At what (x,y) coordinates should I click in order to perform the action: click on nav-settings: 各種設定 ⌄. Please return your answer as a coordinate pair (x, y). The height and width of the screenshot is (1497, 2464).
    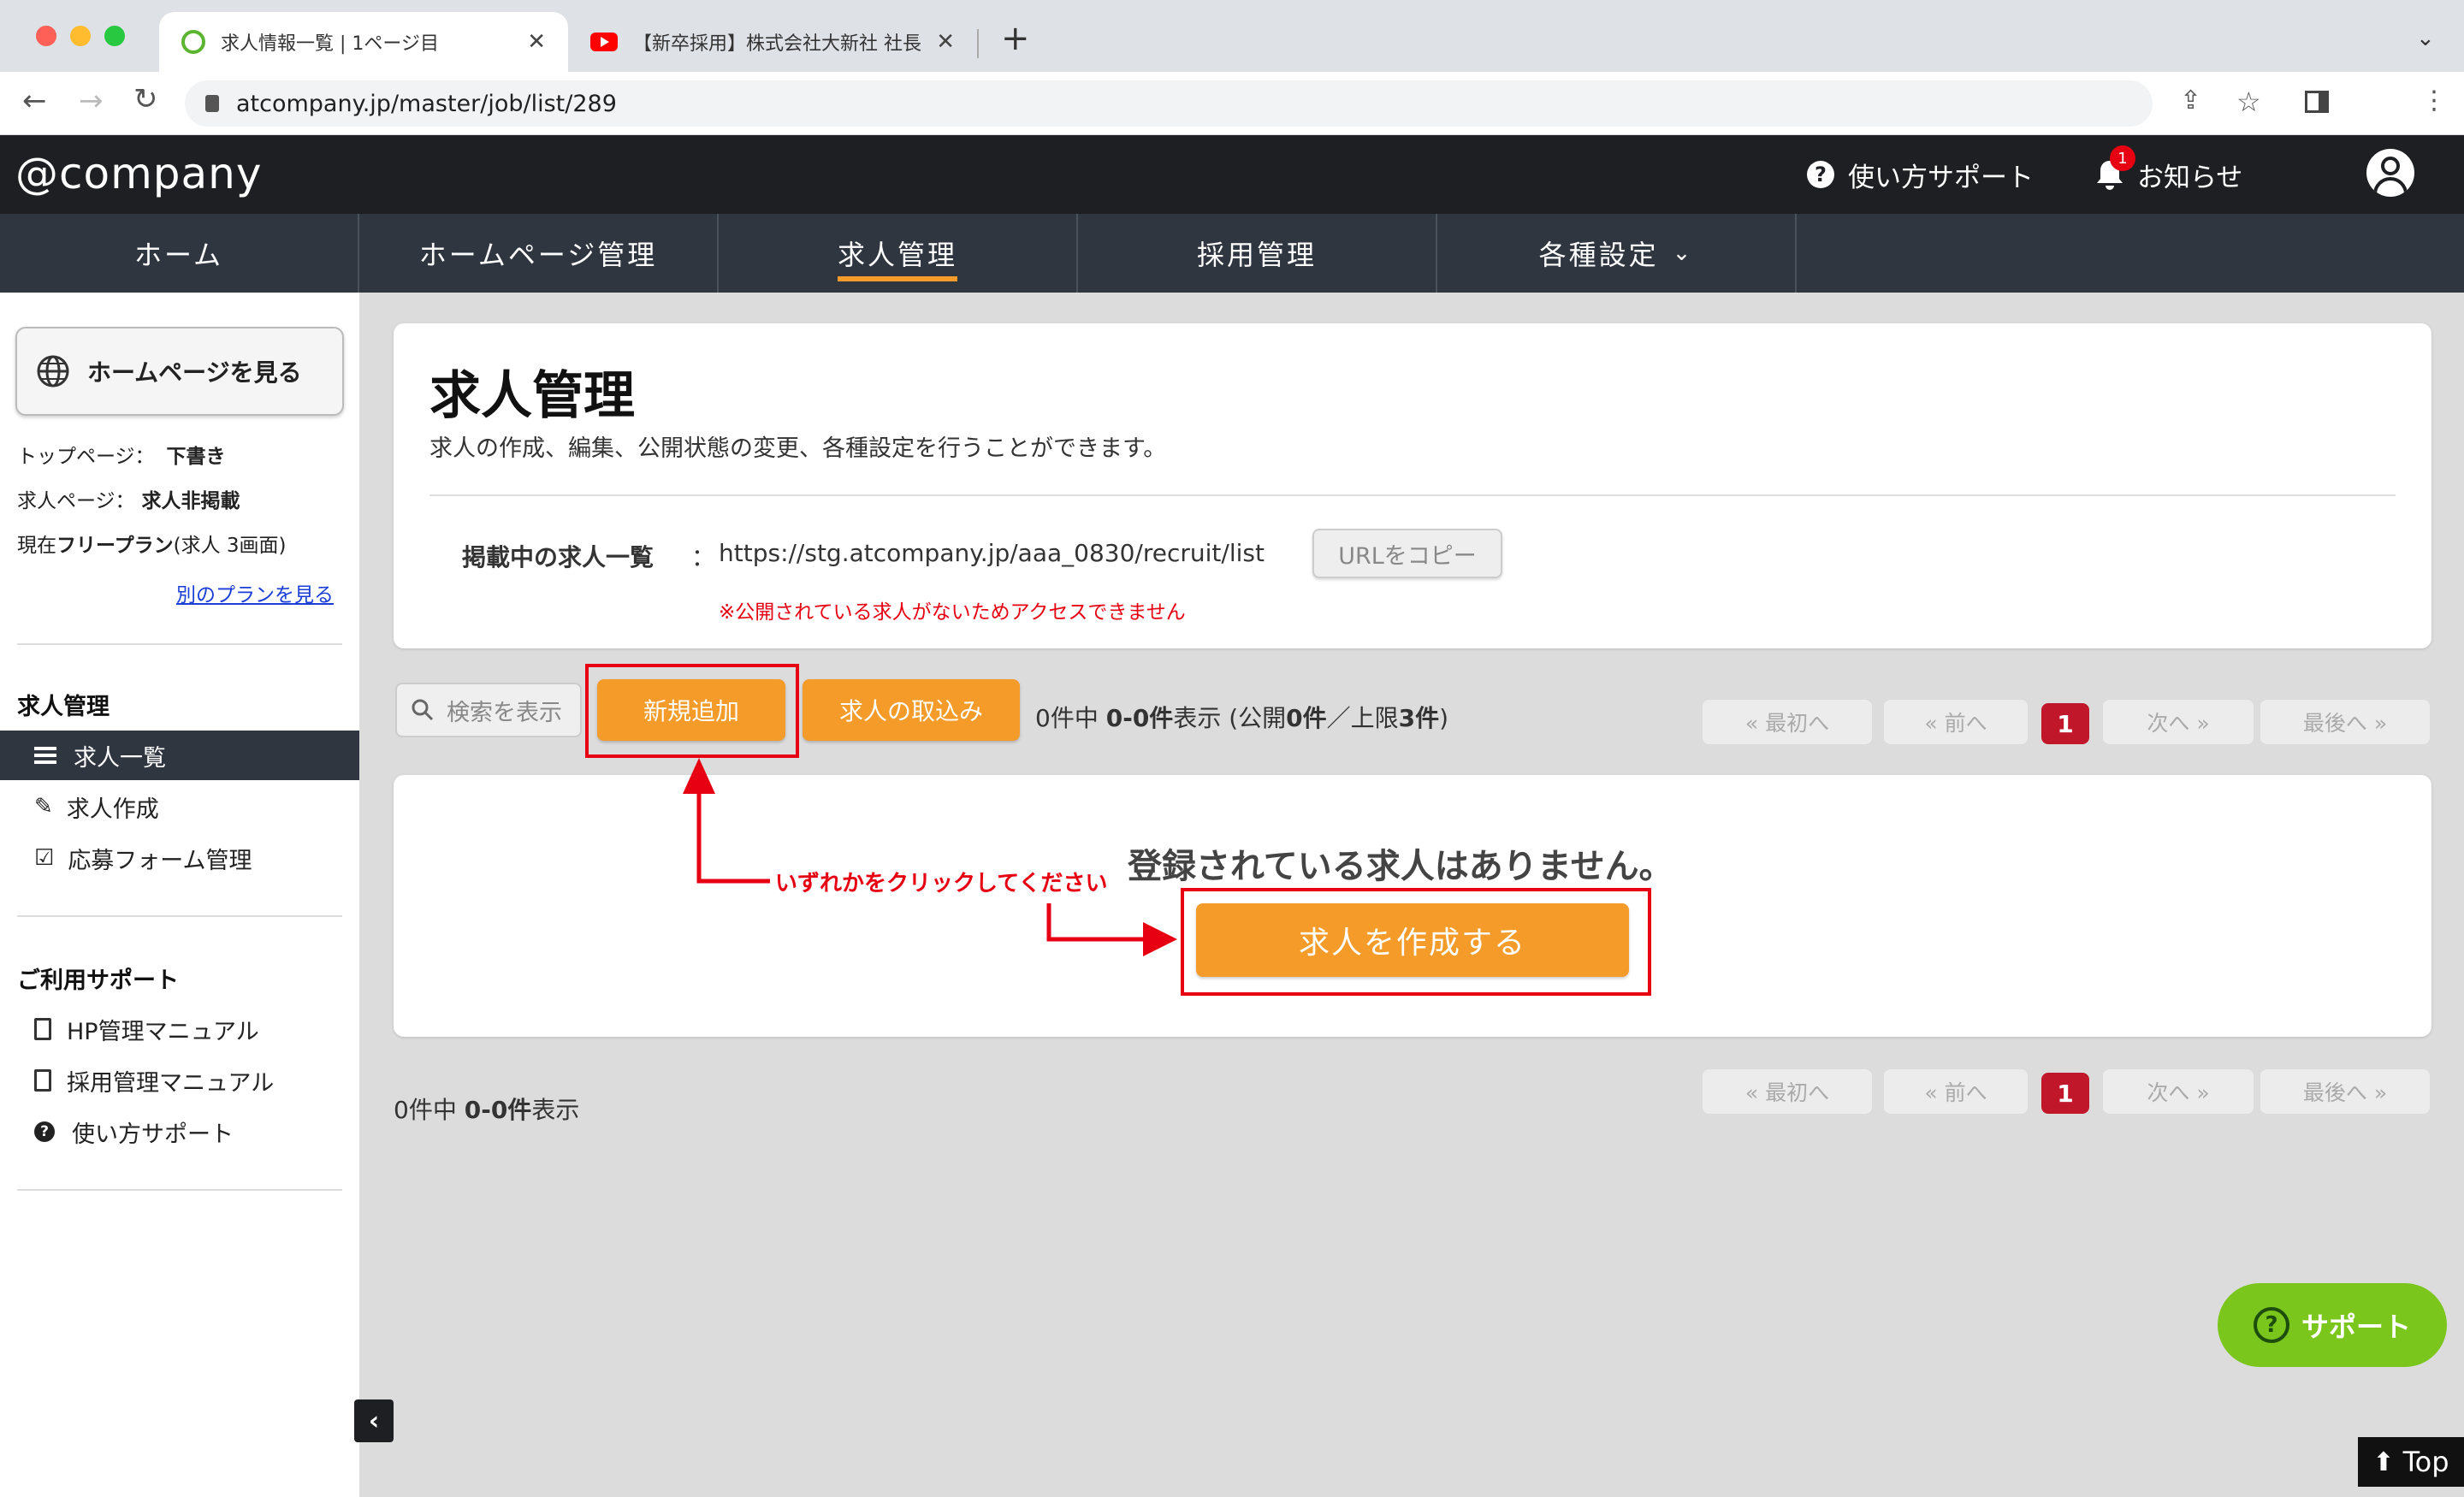
    Looking at the image, I should click on (1617, 253).